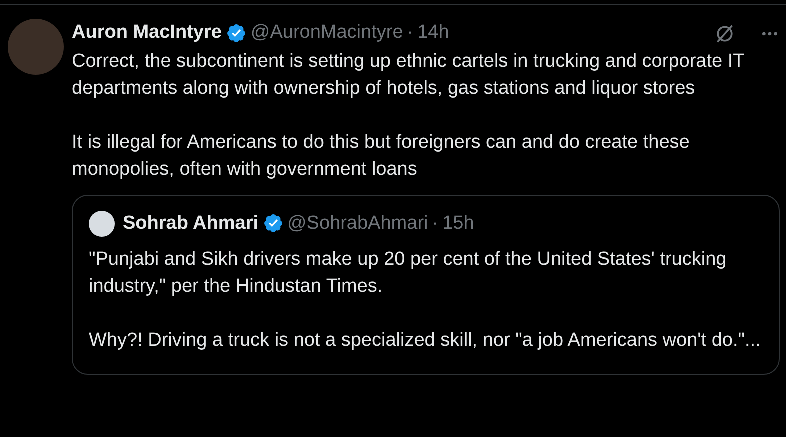 The image size is (786, 437). What do you see at coordinates (434, 33) in the screenshot?
I see `timestamp: 14h` at bounding box center [434, 33].